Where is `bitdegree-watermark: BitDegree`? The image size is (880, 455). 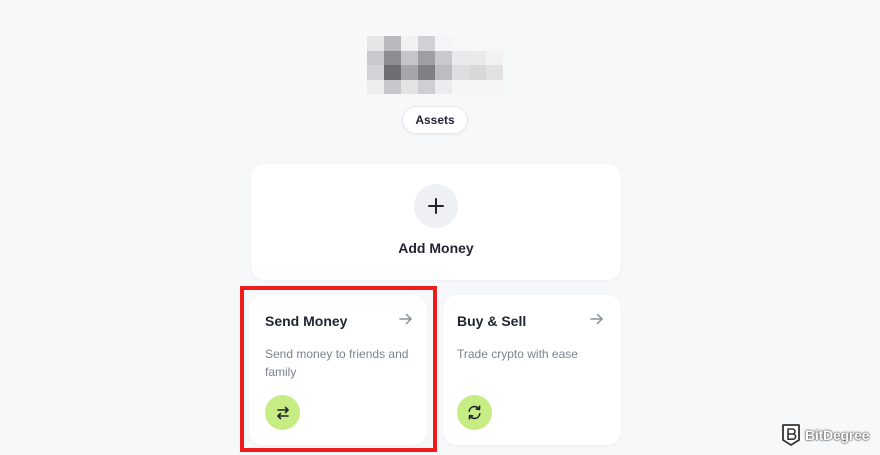 bitdegree-watermark: BitDegree is located at coordinates (825, 435).